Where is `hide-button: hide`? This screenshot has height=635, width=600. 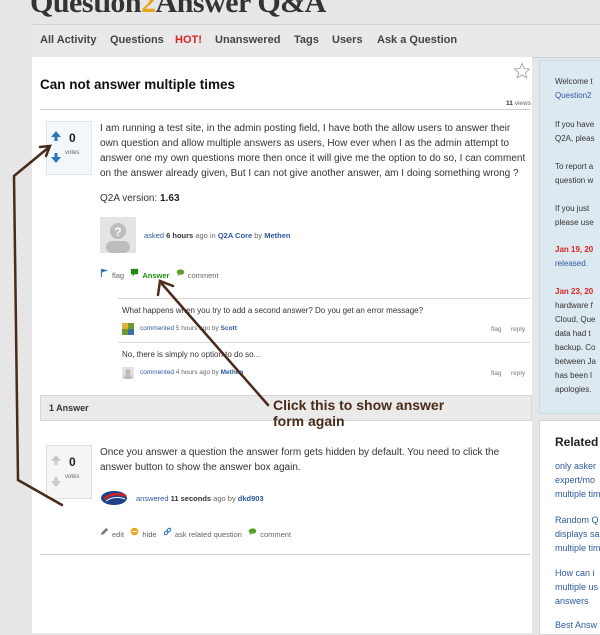 hide-button: hide is located at coordinates (143, 533).